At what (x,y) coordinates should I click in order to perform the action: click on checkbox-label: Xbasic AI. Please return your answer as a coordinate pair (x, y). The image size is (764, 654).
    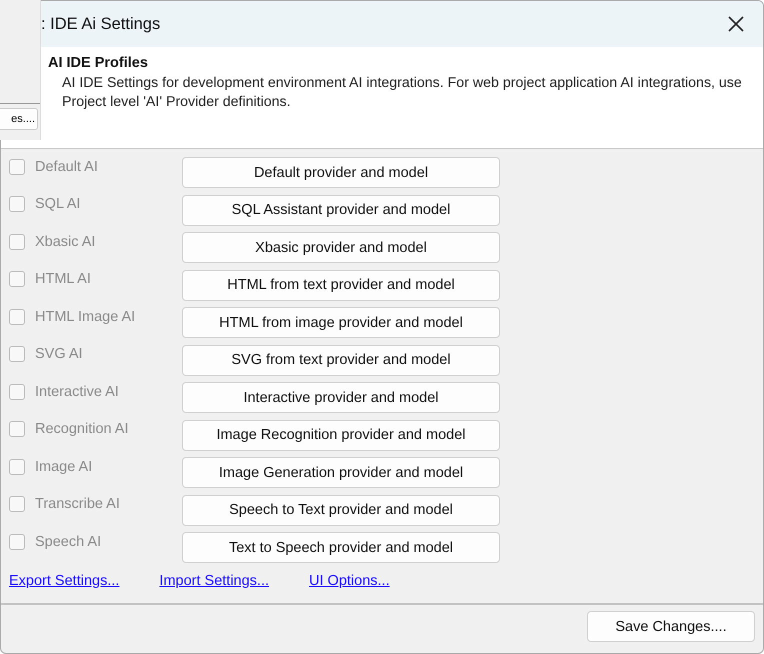
    Looking at the image, I should click on (65, 242).